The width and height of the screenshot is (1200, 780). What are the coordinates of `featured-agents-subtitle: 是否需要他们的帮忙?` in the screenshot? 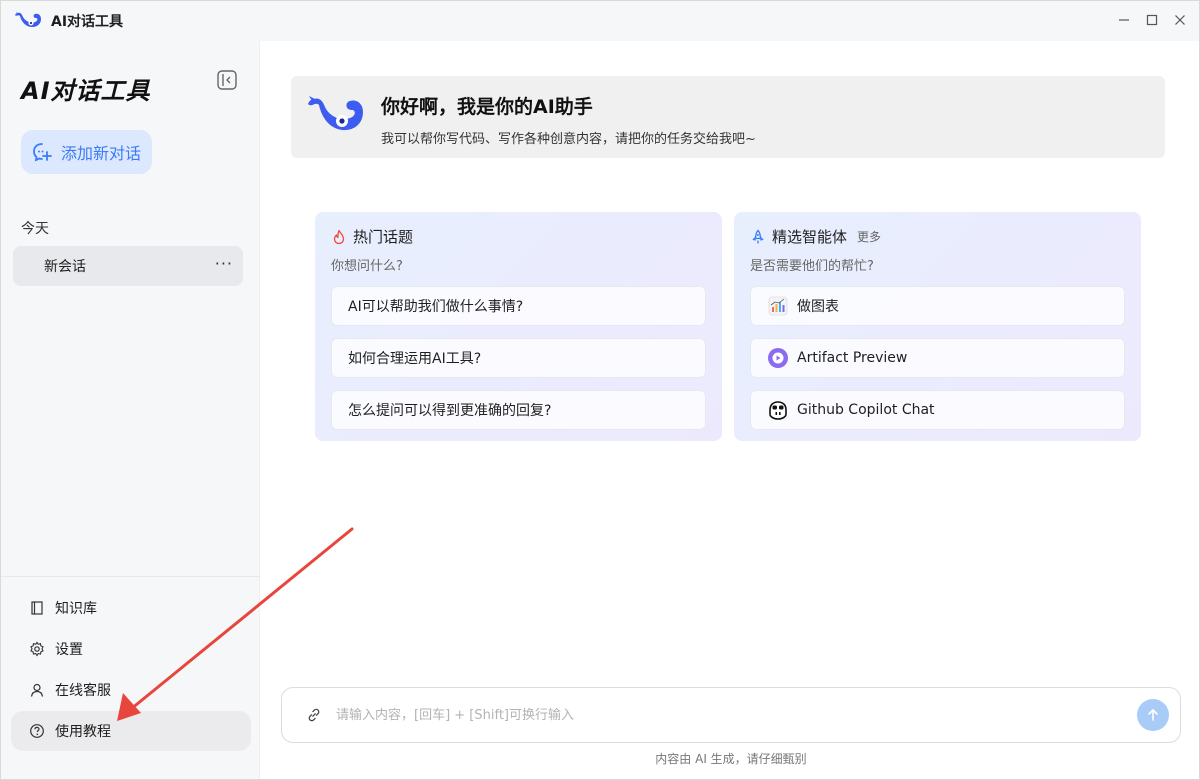 It's located at (812, 266).